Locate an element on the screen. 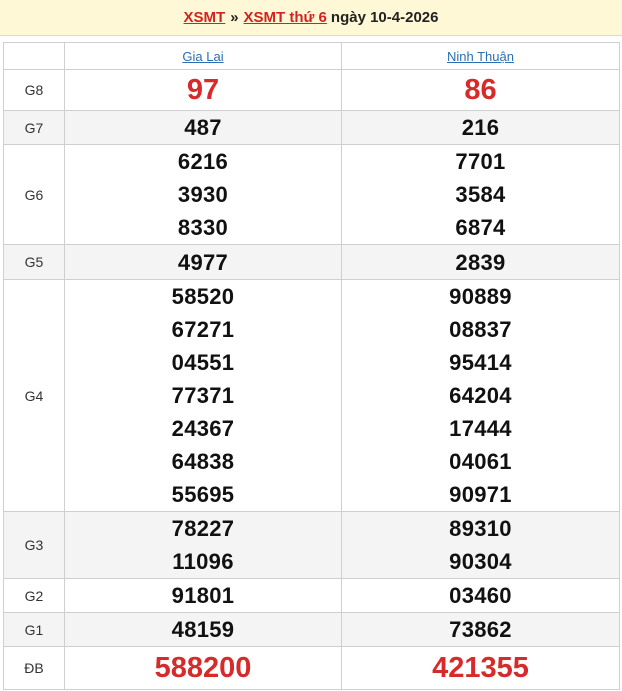 The image size is (622, 691). prize-cell: 421355 is located at coordinates (480, 668).